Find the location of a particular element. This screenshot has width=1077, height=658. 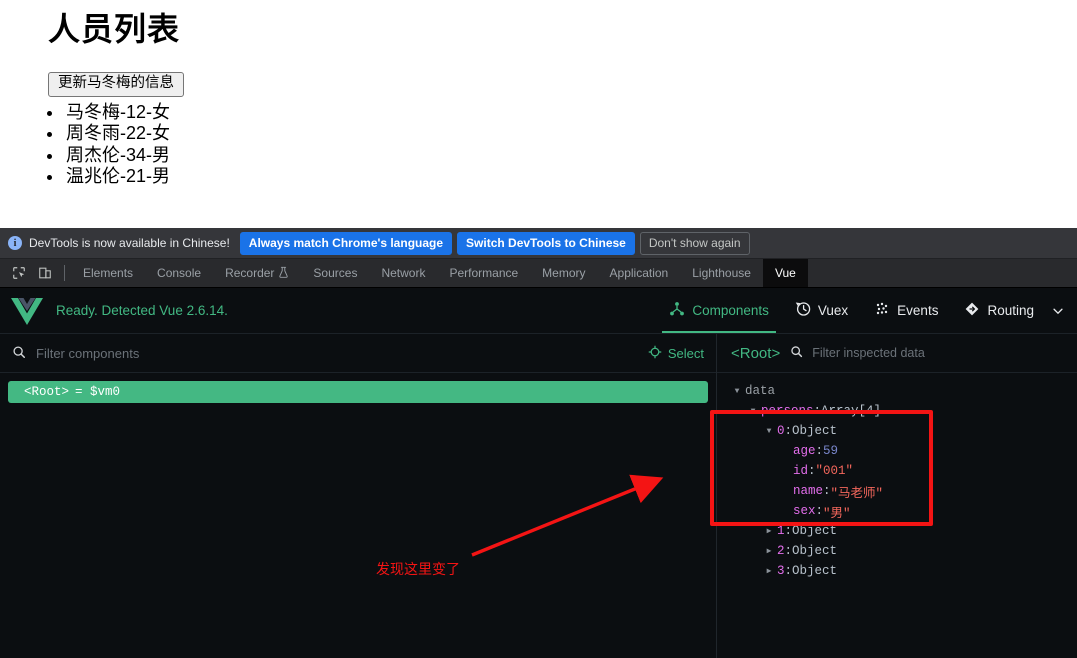

vue-nav-vuex: Vuex is located at coordinates (821, 310).